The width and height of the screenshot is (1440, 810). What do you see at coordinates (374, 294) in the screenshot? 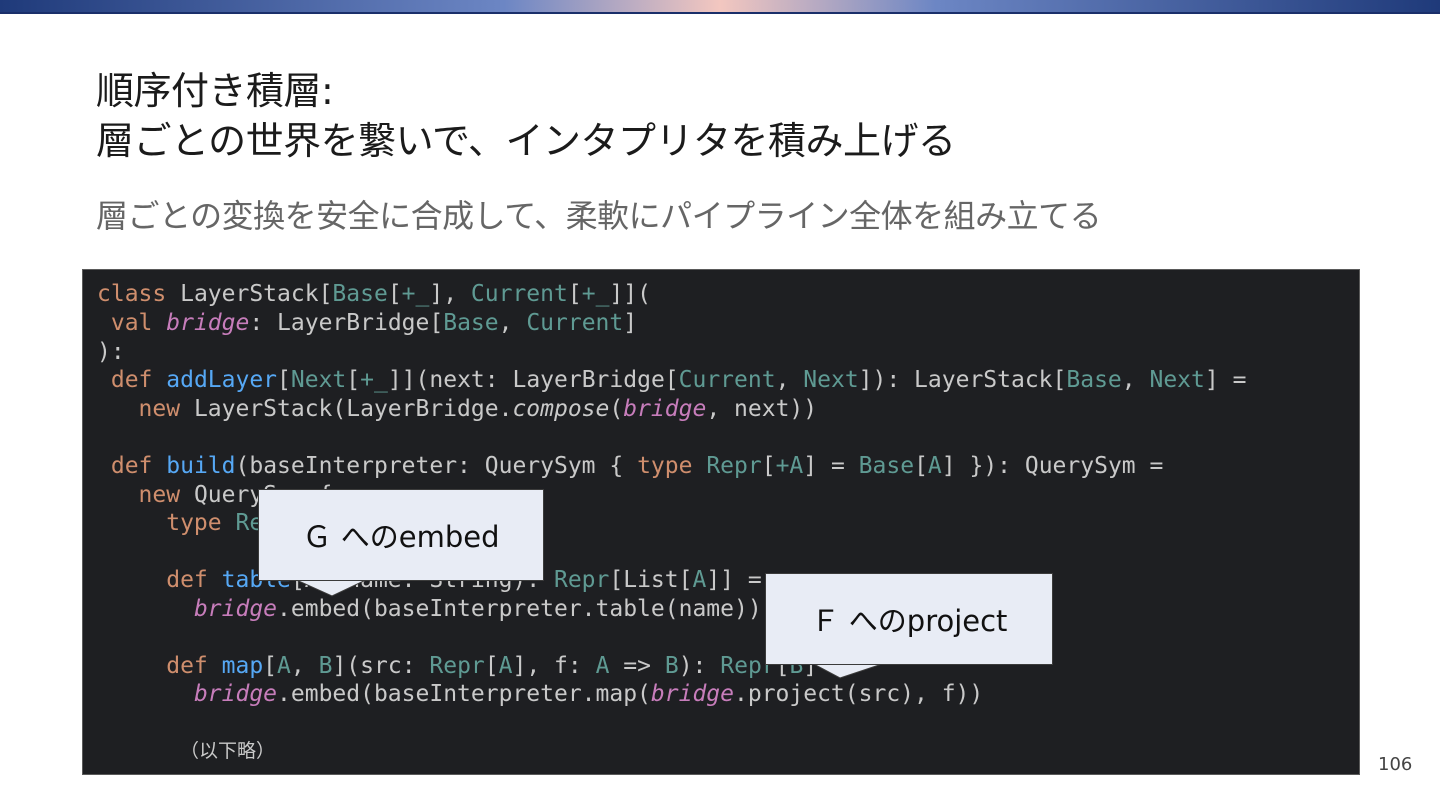
I see `code-line-1: class LayerStack[Base[+_], Current[+_]](` at bounding box center [374, 294].